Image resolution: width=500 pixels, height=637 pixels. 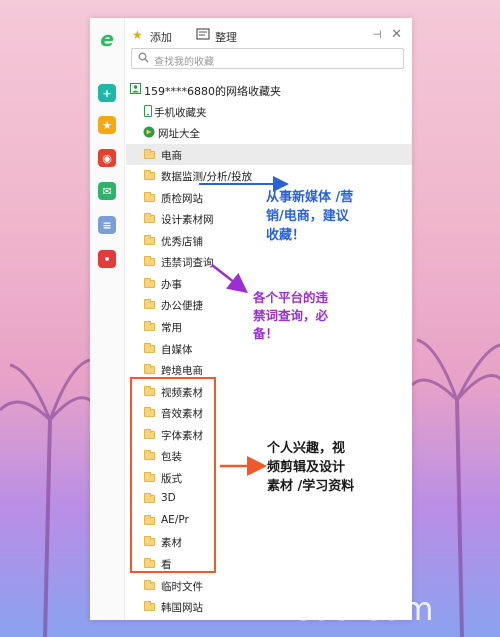 What do you see at coordinates (311, 486) in the screenshot?
I see `annotation-line: 素材 /学习资料` at bounding box center [311, 486].